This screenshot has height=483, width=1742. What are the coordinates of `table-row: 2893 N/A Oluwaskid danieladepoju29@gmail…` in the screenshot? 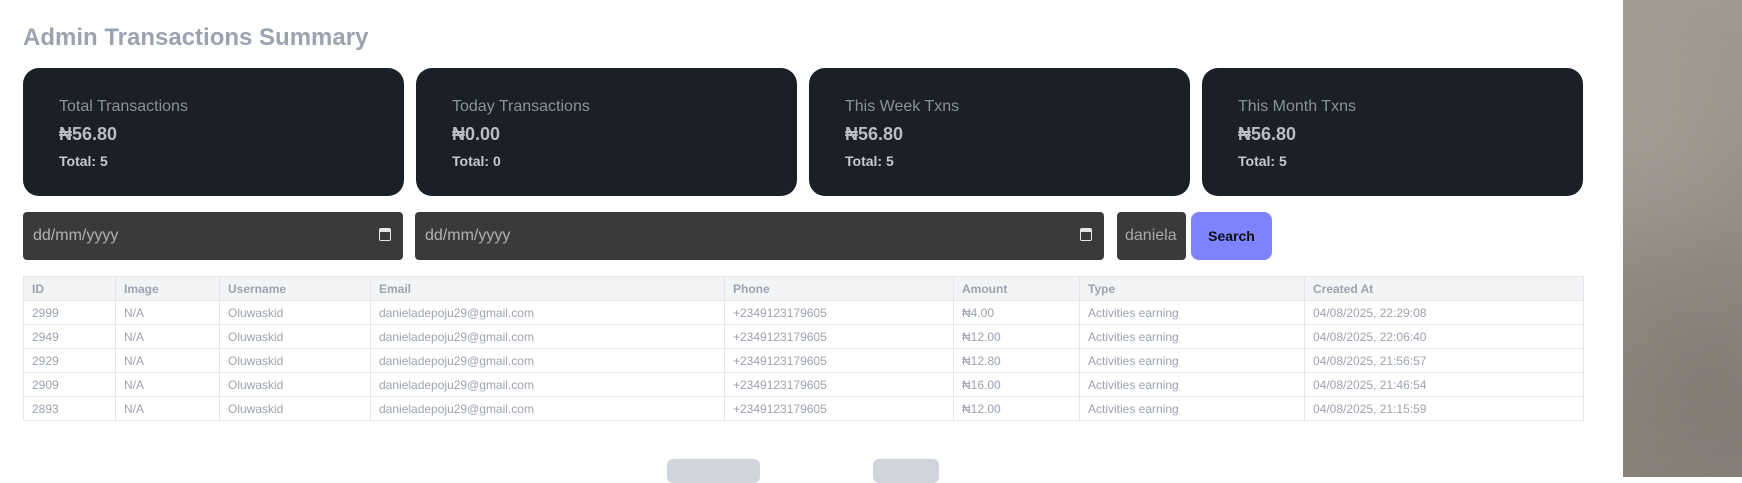 It's located at (803, 408).